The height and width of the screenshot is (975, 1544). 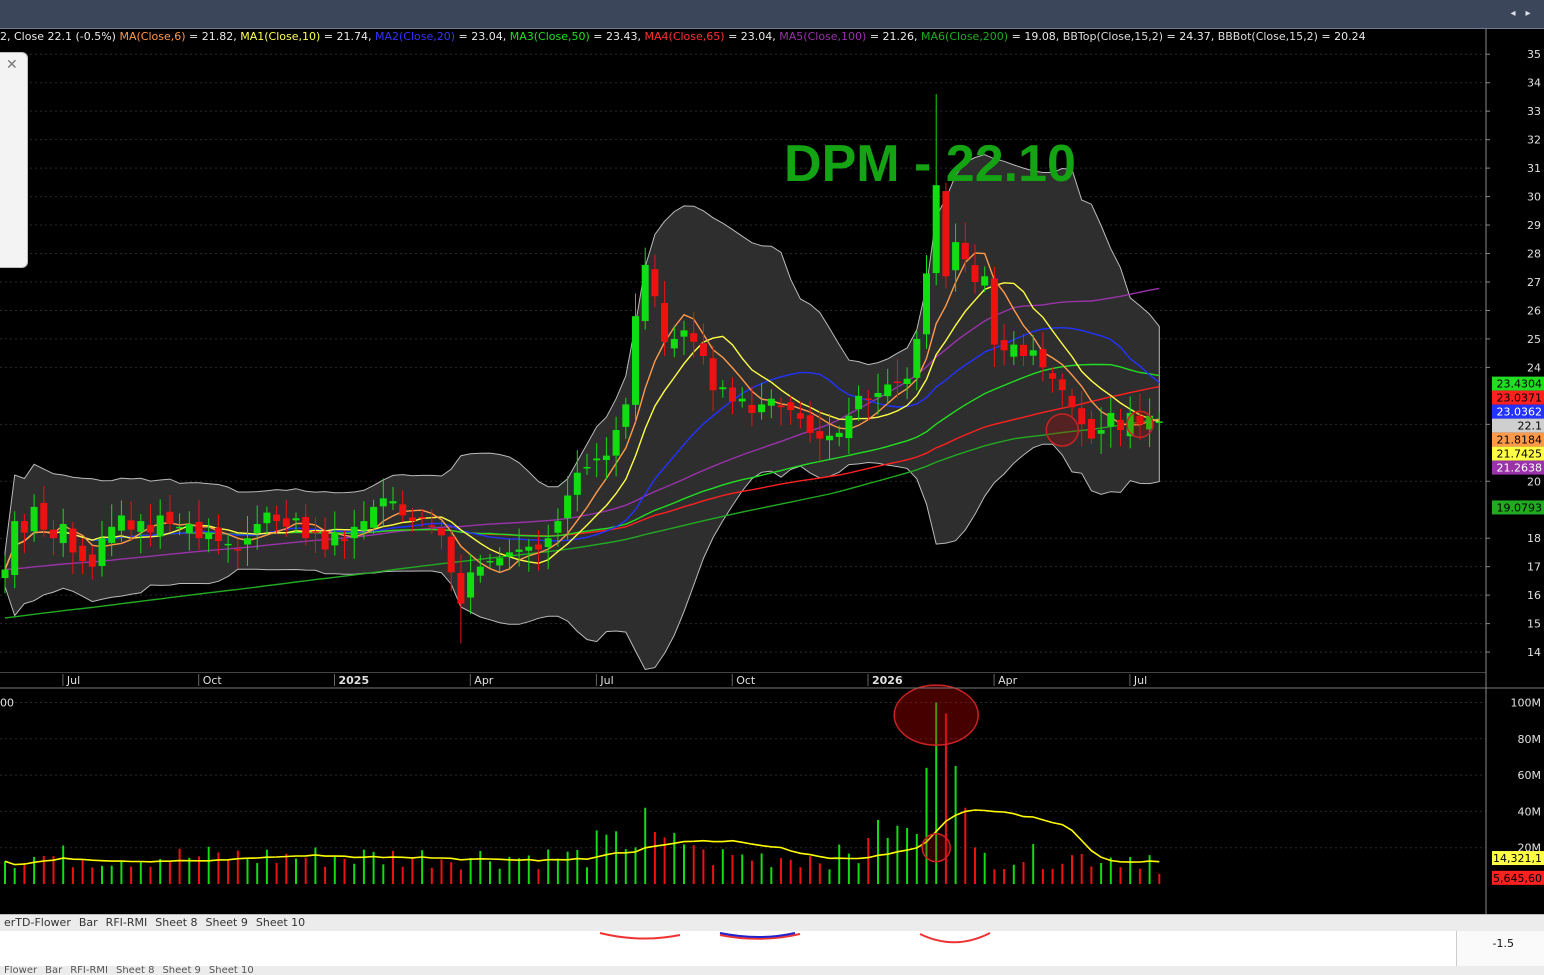 I want to click on price-tag-label: 19.0793, so click(x=1520, y=507).